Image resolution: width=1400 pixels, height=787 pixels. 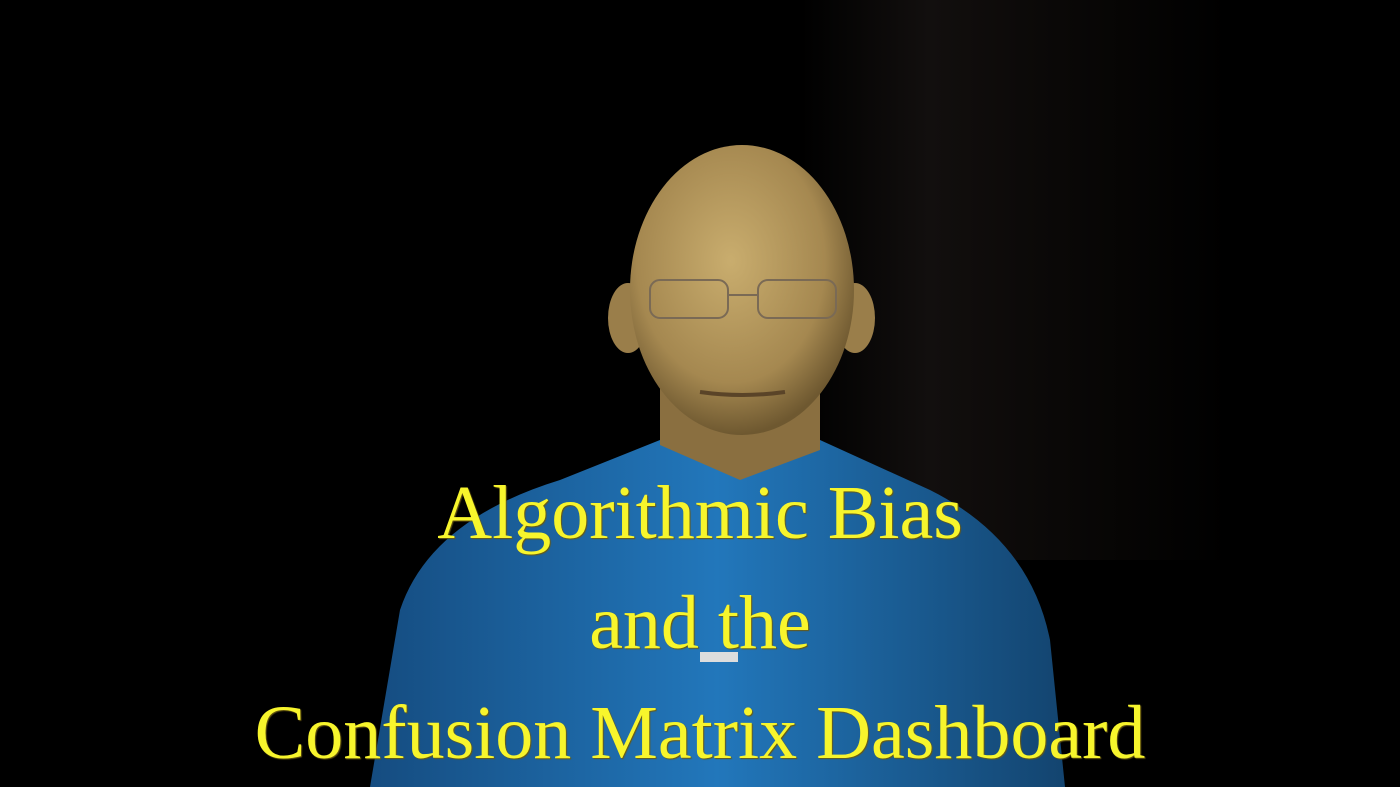 I want to click on title-line-3: Confusion Matrix Dashboard, so click(x=700, y=733).